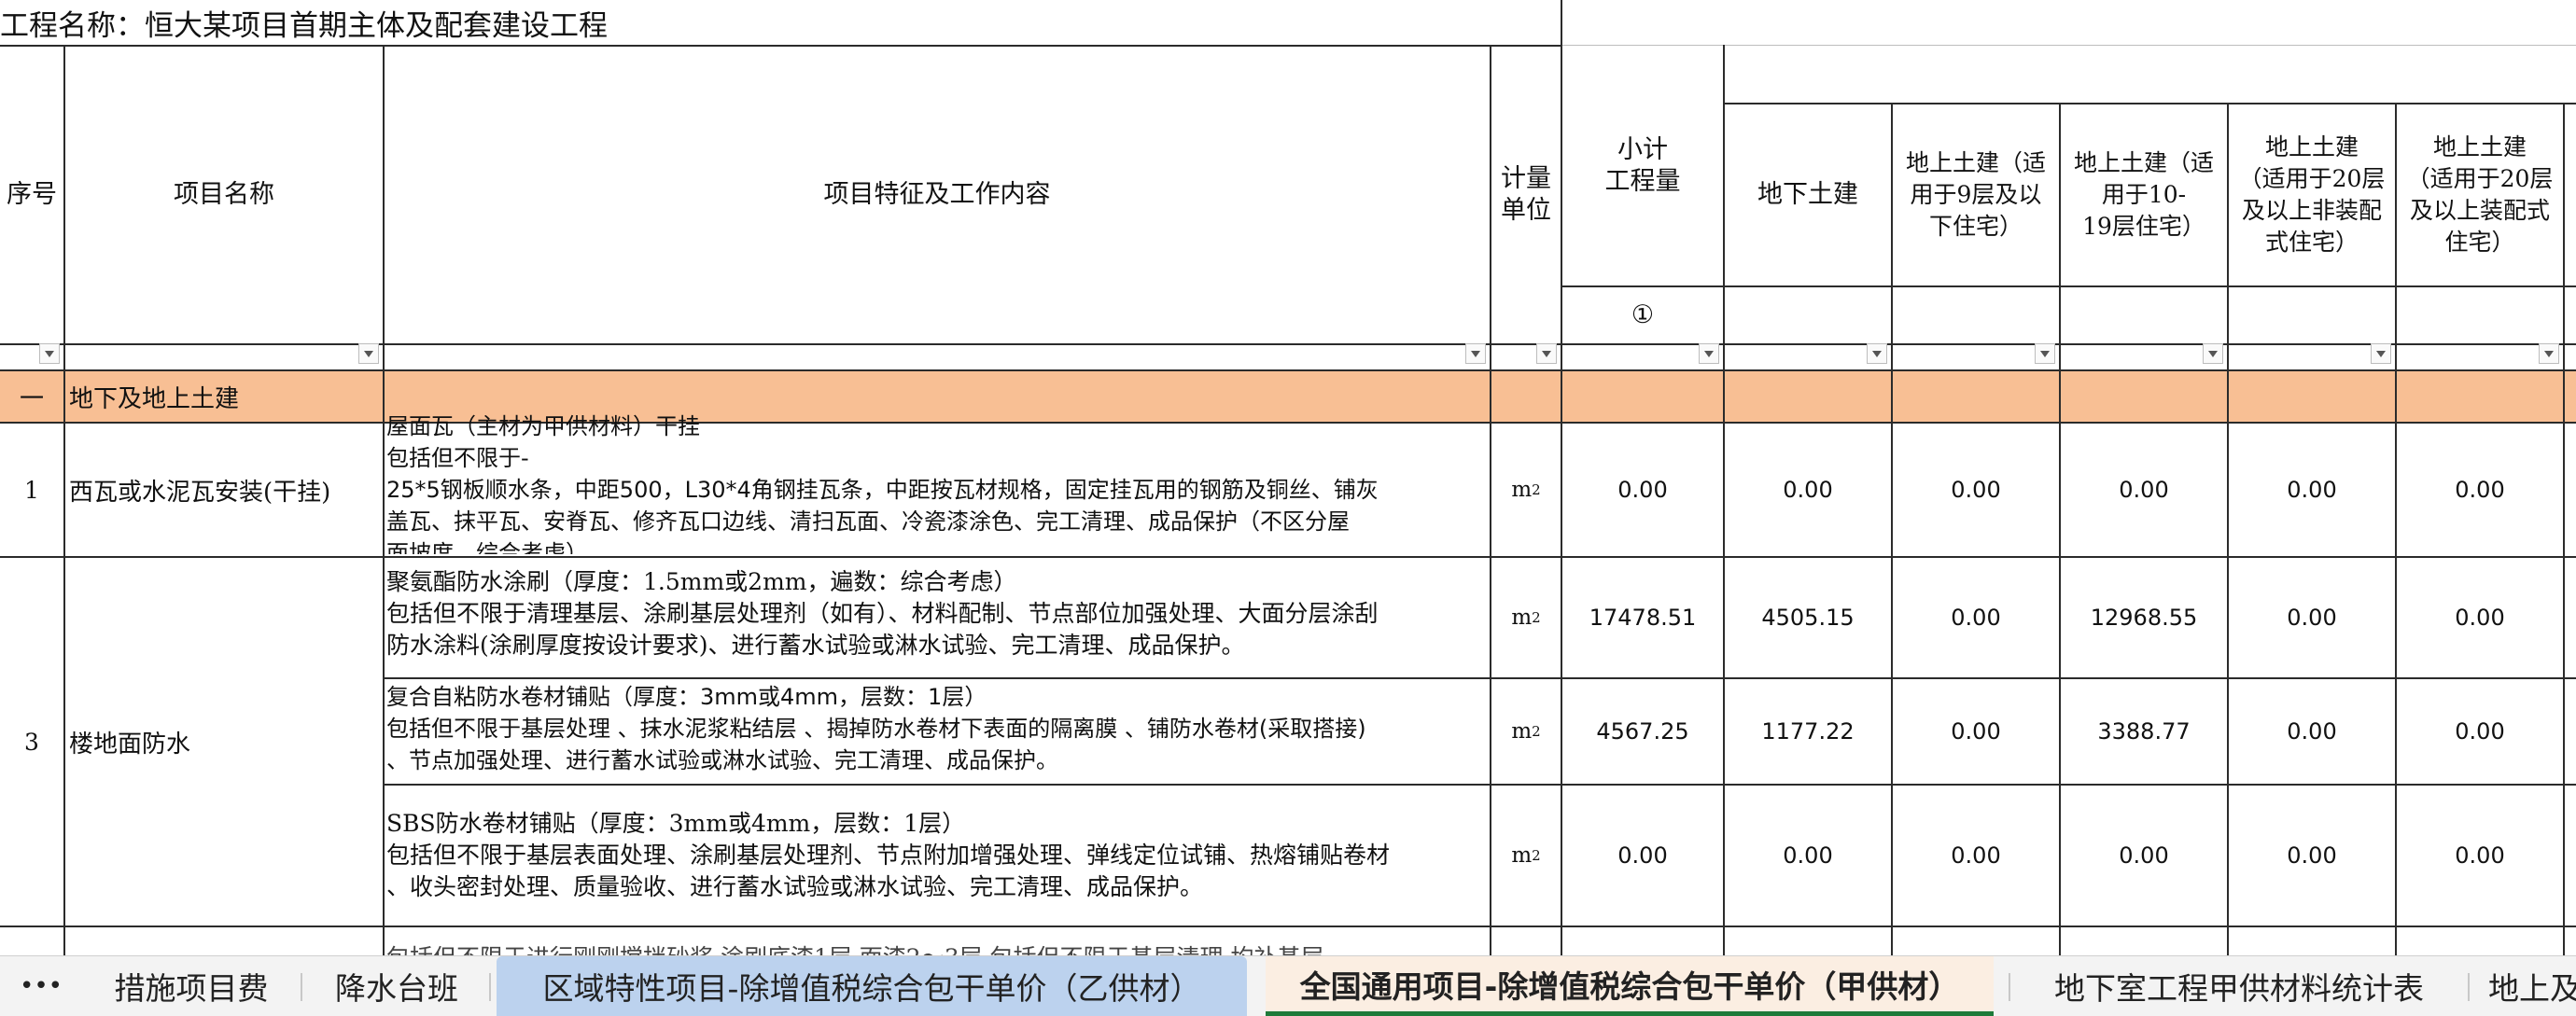  Describe the element at coordinates (1808, 856) in the screenshot. I see `row4-underground: 0.00` at that location.